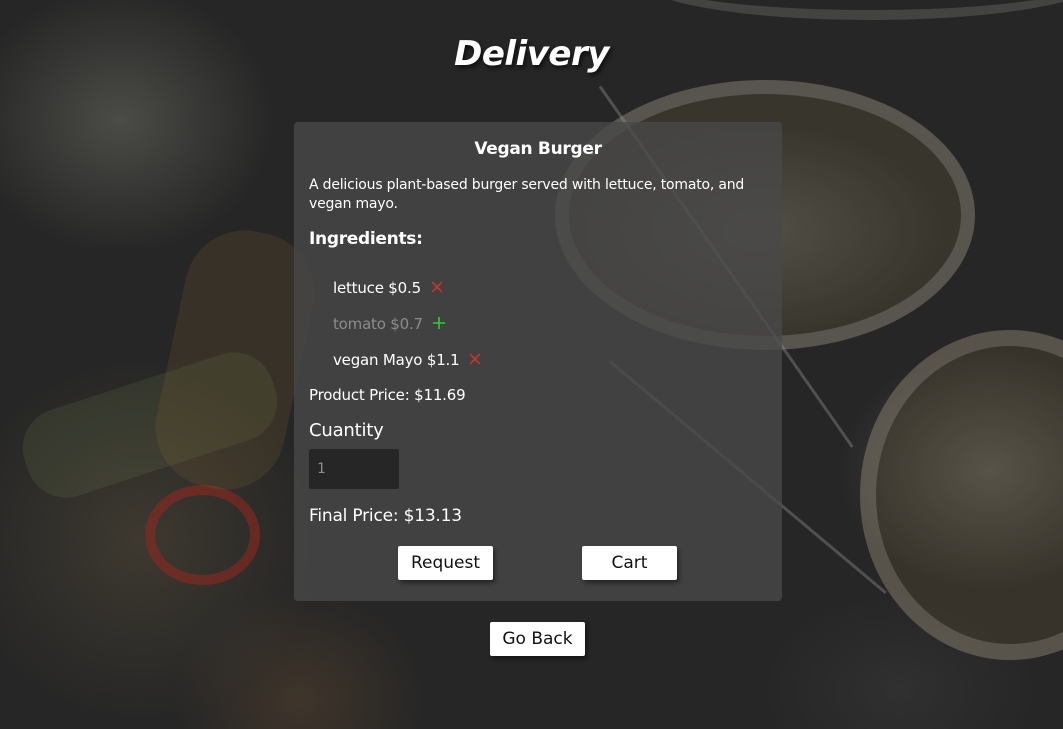  What do you see at coordinates (366, 239) in the screenshot?
I see `ingredients-heading: Ingredients:` at bounding box center [366, 239].